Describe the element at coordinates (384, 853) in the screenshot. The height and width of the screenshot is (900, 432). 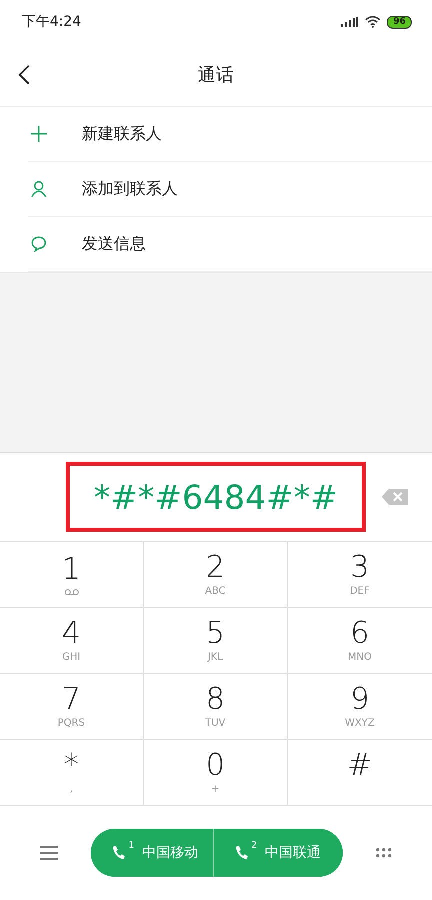
I see `keypad-icon` at that location.